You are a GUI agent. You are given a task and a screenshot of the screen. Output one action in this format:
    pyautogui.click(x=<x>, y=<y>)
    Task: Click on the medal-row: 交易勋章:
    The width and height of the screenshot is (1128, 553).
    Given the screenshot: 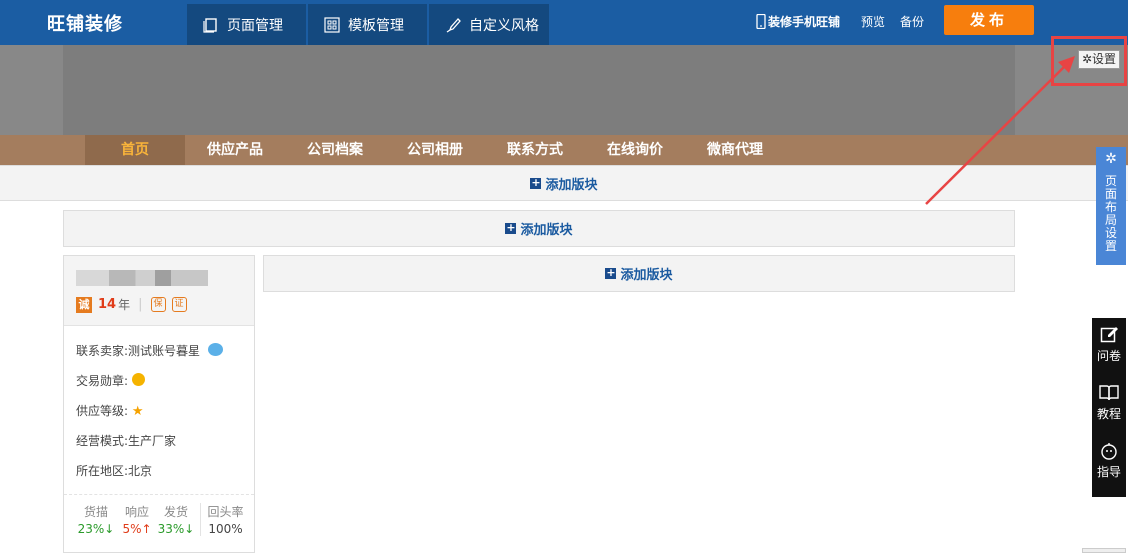 What is the action you would take?
    pyautogui.click(x=110, y=380)
    